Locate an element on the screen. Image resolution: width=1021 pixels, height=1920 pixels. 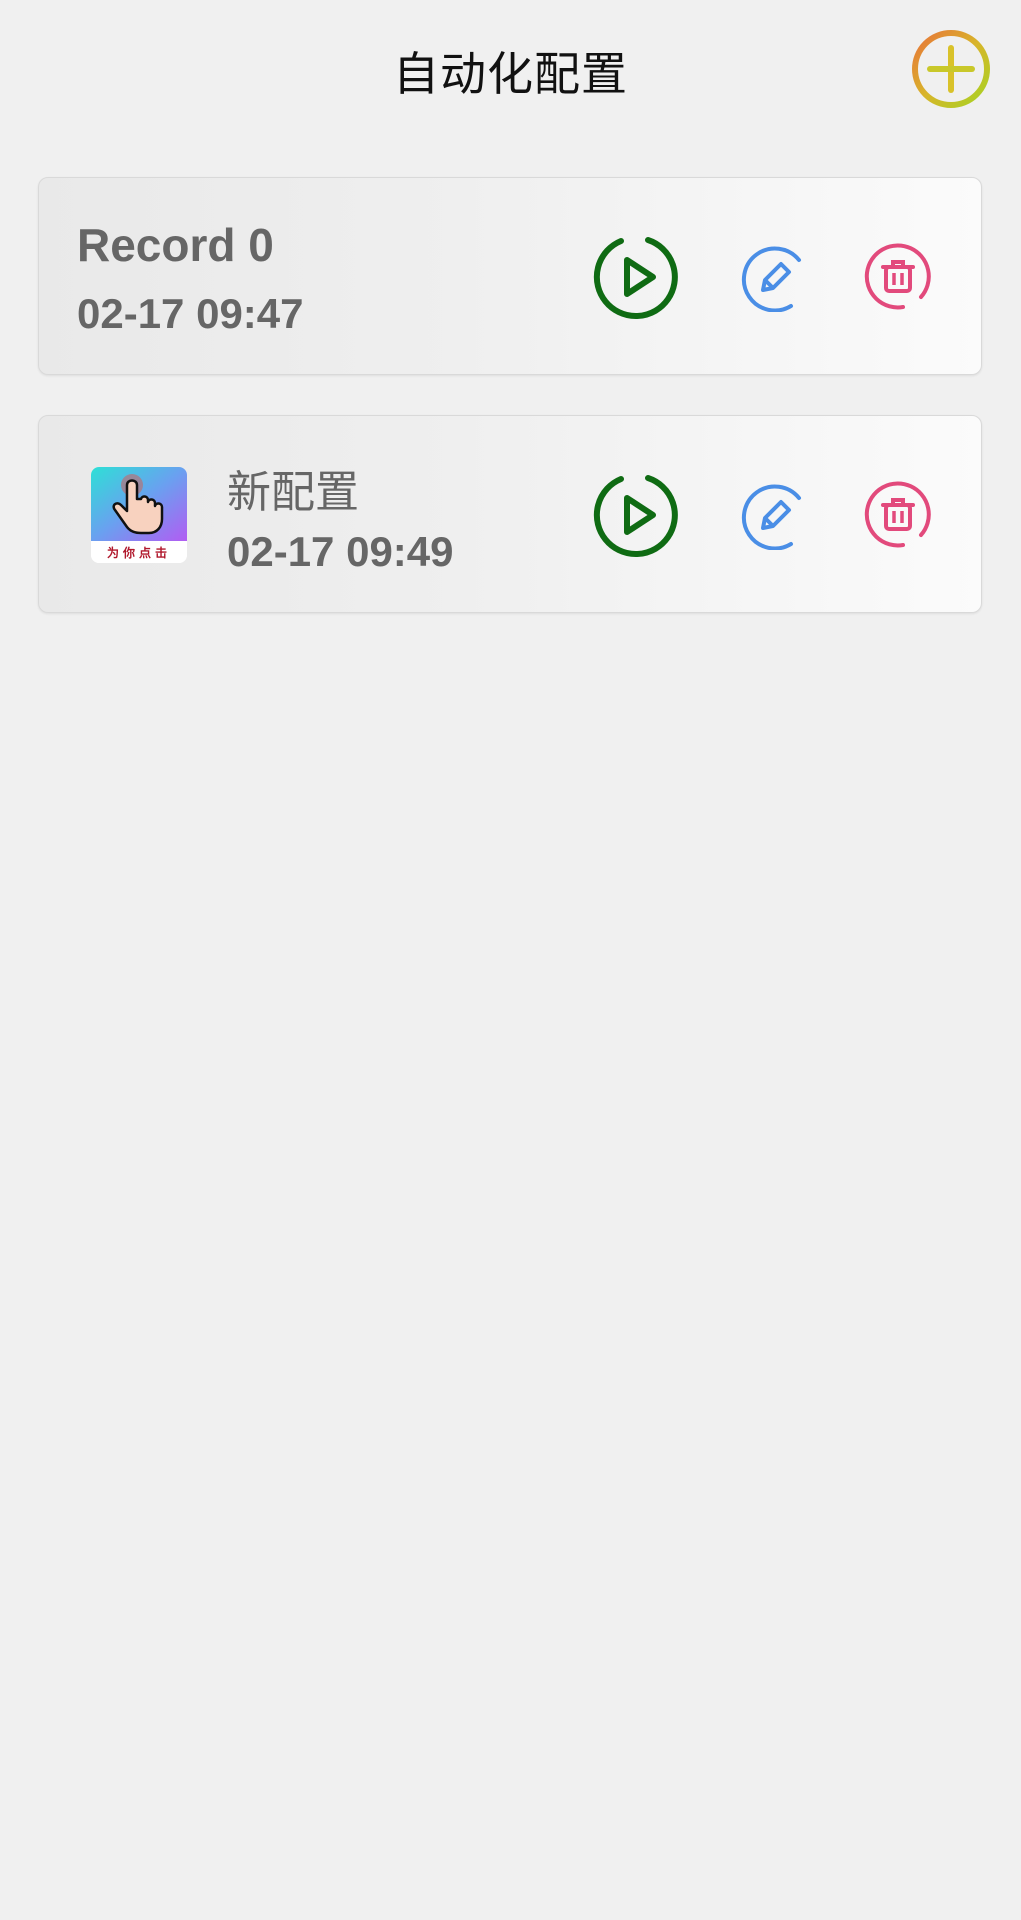
app-header: 自动化配置 is located at coordinates (510, 70).